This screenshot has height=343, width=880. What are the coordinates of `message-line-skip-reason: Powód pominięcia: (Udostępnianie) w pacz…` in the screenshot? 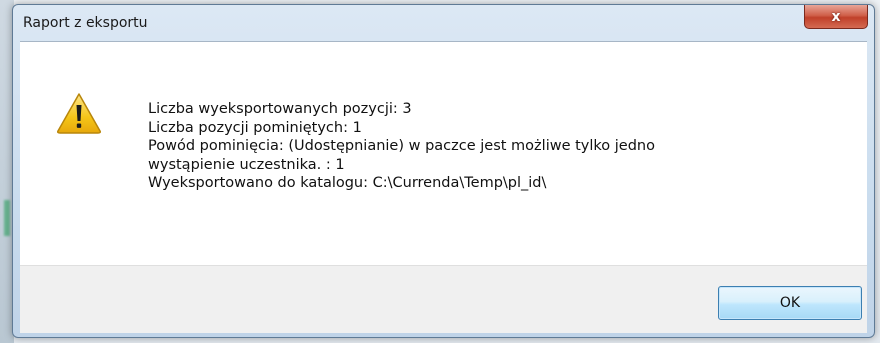 It's located at (401, 146).